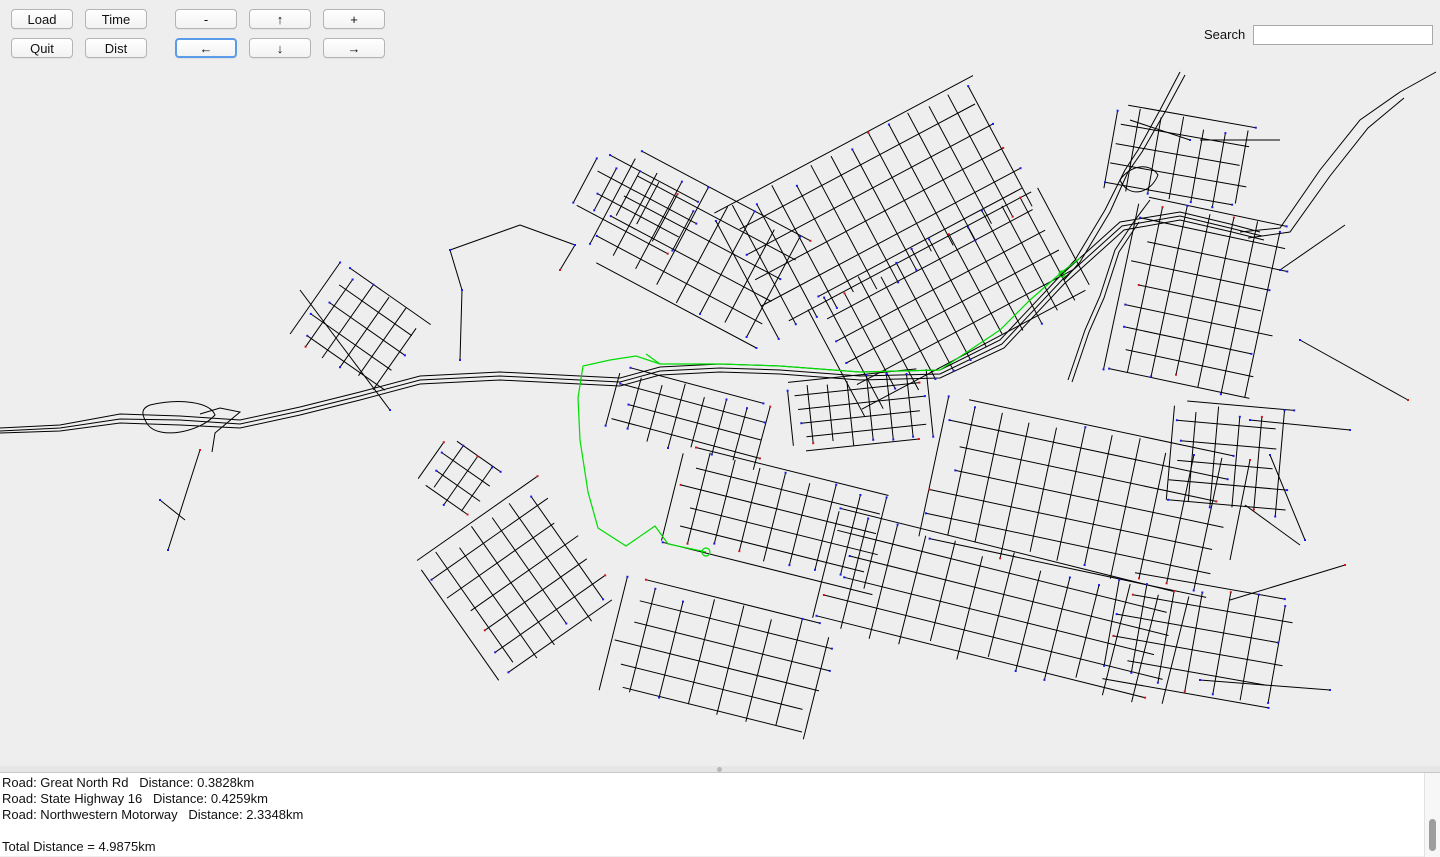  I want to click on zoom-out-button: -, so click(206, 19).